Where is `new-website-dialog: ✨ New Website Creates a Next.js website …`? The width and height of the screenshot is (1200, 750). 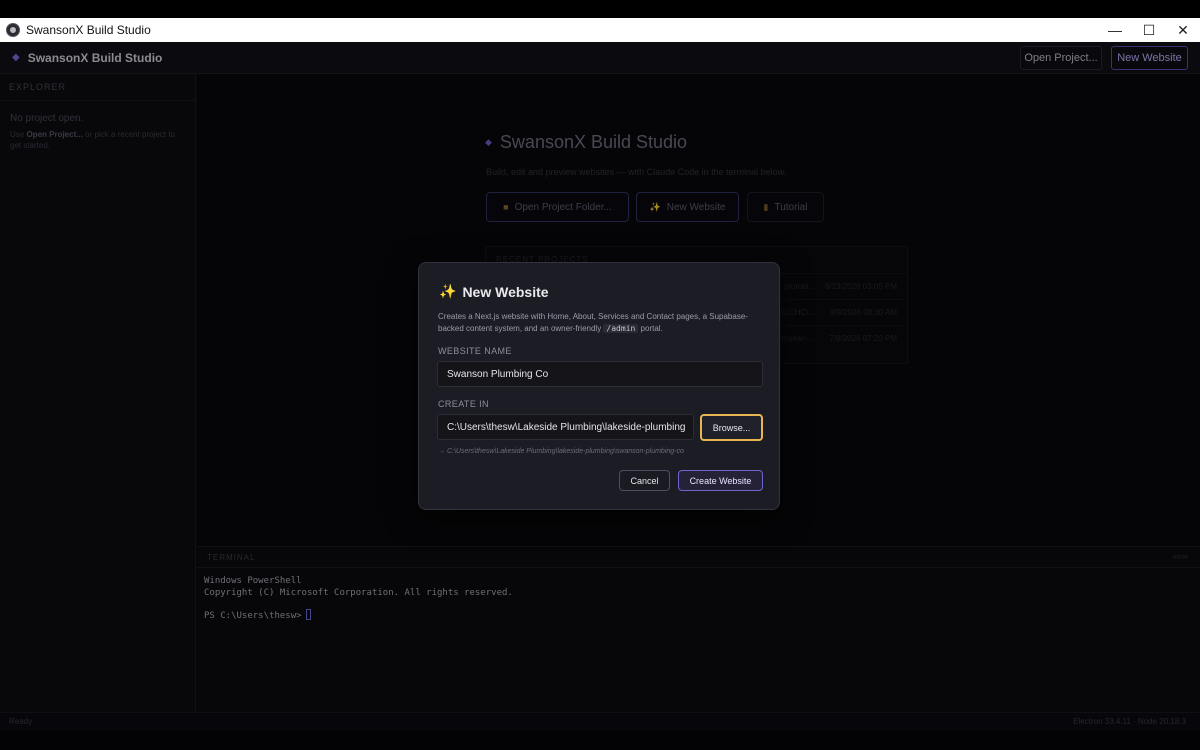 new-website-dialog: ✨ New Website Creates a Next.js website … is located at coordinates (599, 386).